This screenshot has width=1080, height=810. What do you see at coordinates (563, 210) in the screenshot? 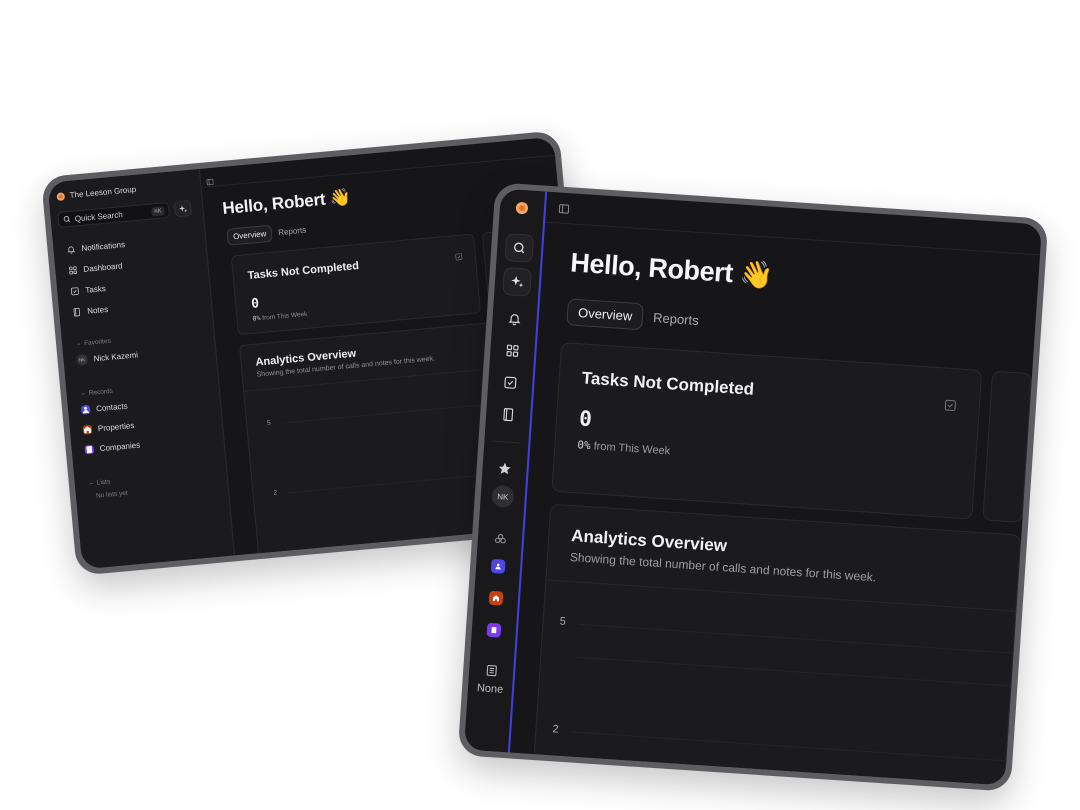
I see `sidebar-toggle-icon` at bounding box center [563, 210].